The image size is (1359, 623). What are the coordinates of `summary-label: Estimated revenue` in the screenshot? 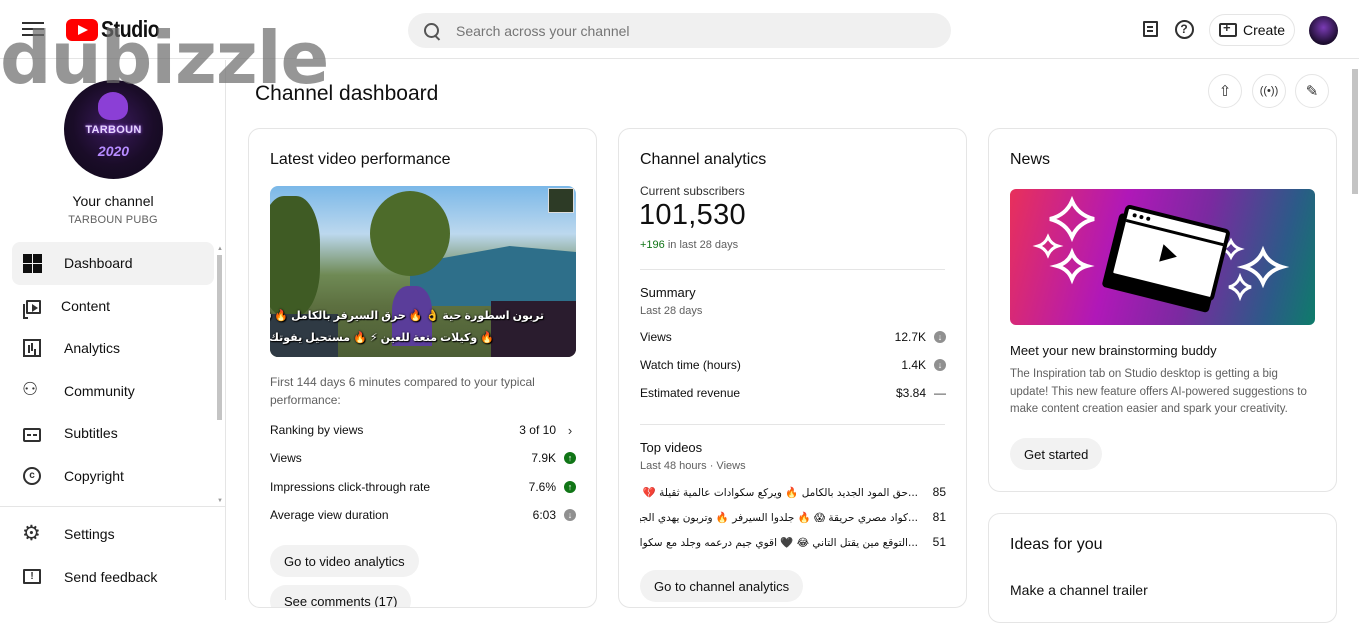 It's located at (690, 393).